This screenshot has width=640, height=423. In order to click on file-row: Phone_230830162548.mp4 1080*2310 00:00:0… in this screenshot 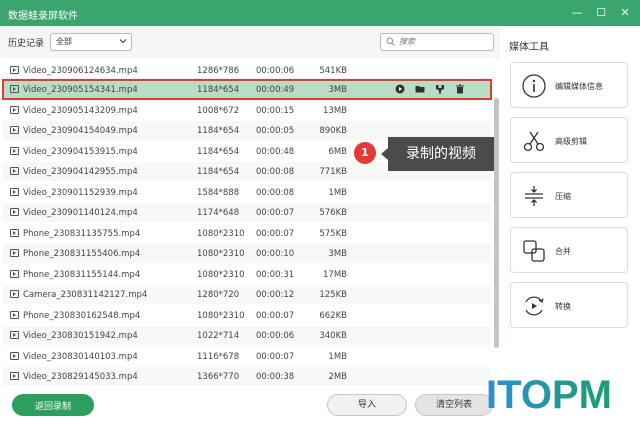, I will do `click(247, 315)`.